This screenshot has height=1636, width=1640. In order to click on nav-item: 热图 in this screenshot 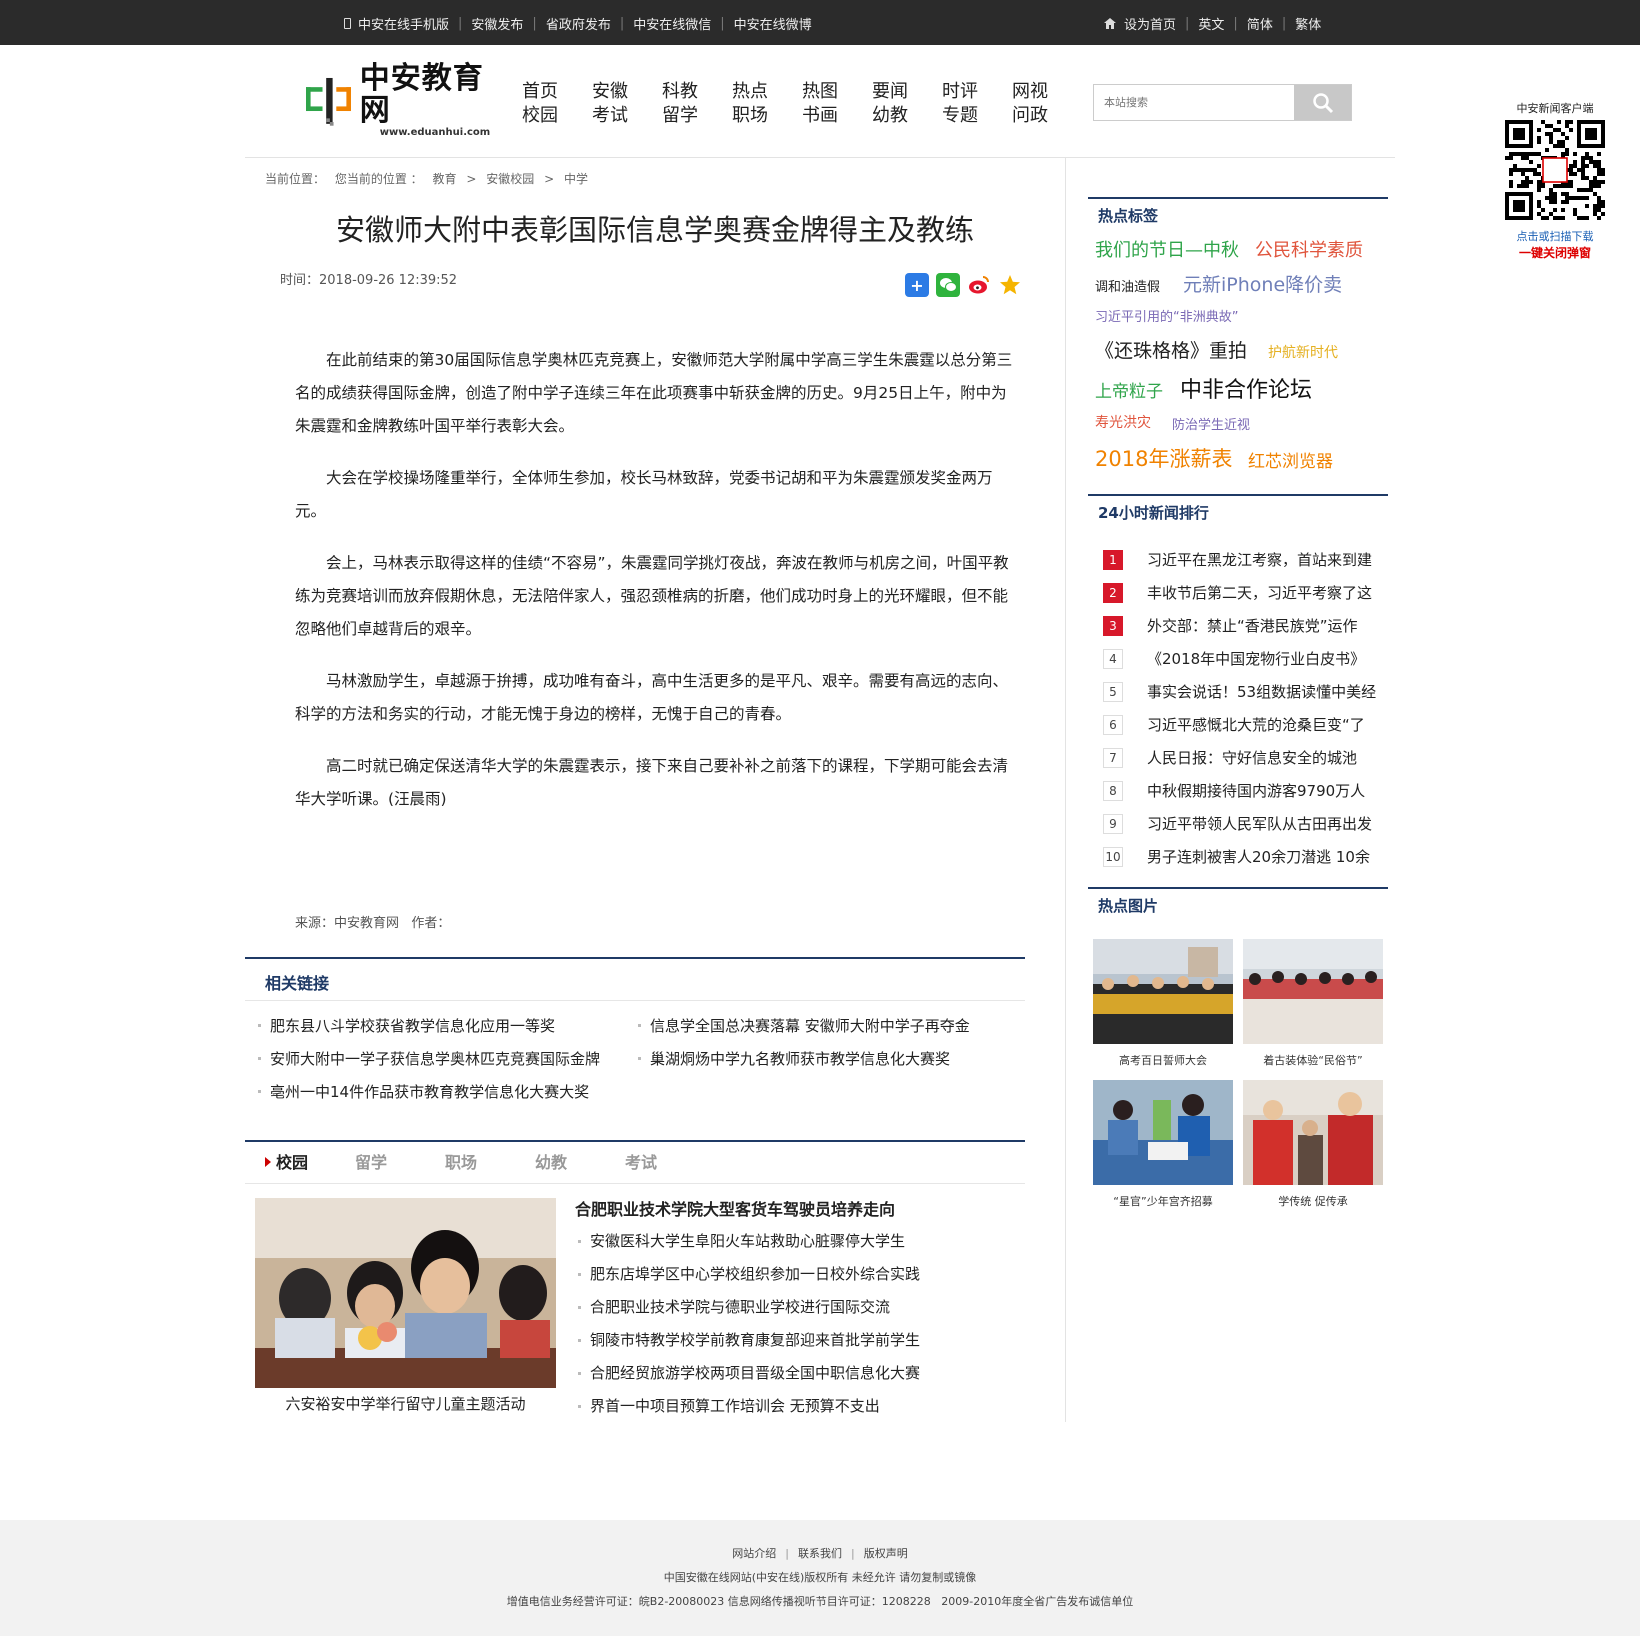, I will do `click(837, 92)`.